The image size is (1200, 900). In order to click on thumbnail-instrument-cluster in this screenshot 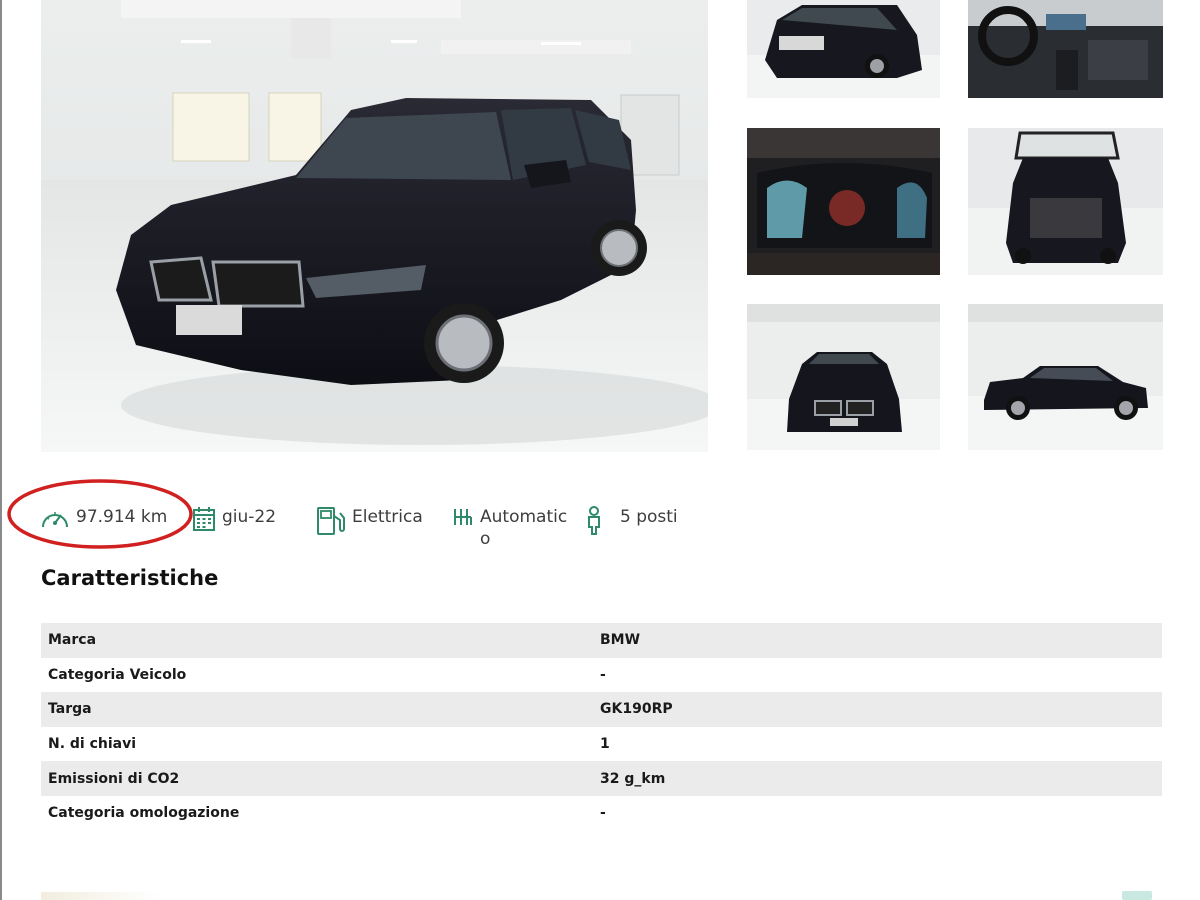, I will do `click(843, 201)`.